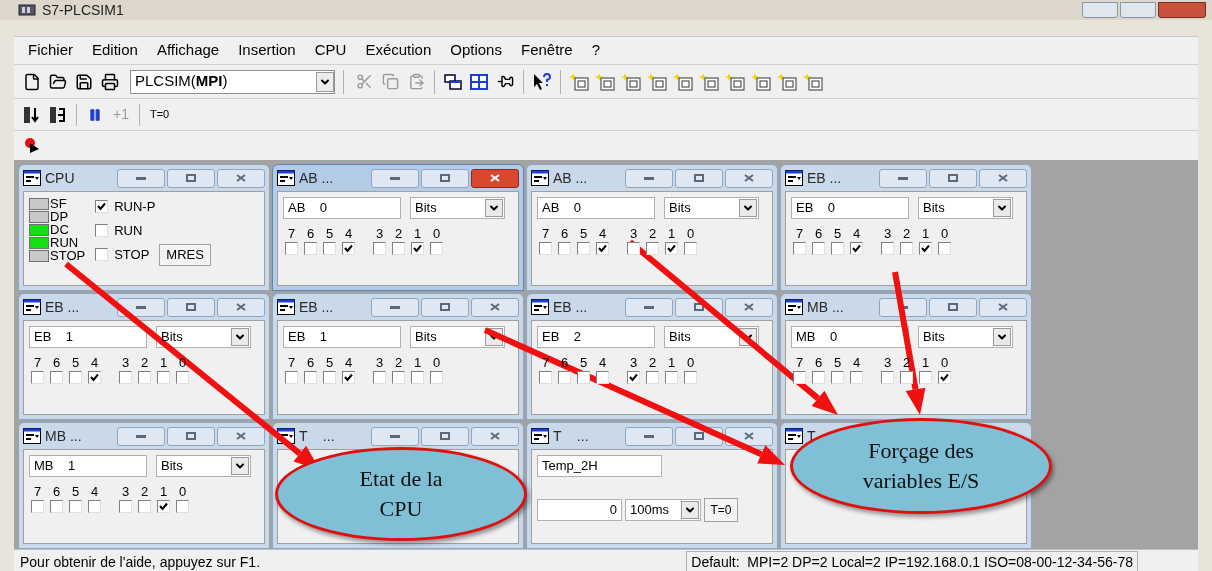 The width and height of the screenshot is (1212, 571). I want to click on address-field: MB 0, so click(850, 337).